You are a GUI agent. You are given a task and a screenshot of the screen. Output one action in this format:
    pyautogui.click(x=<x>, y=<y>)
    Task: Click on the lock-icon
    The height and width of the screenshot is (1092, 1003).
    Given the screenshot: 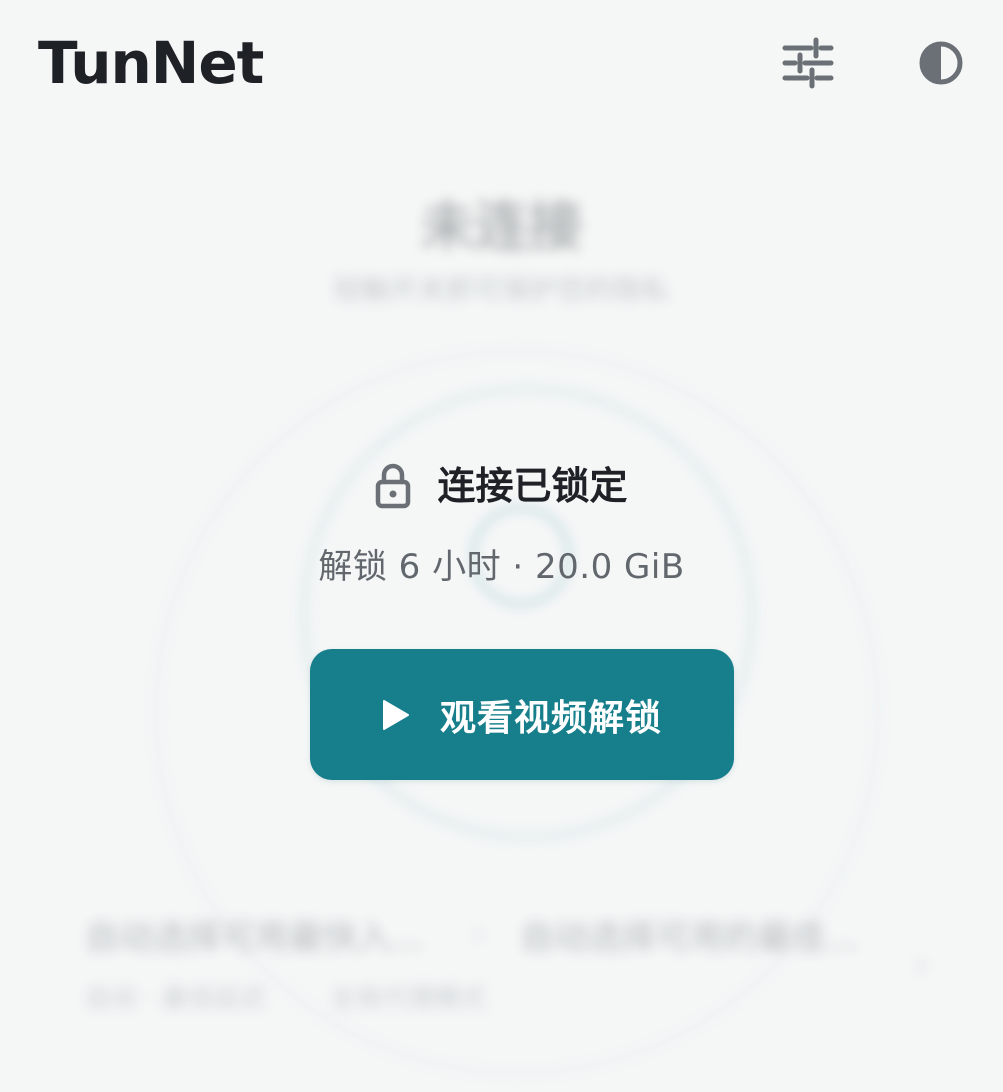 What is the action you would take?
    pyautogui.click(x=393, y=486)
    